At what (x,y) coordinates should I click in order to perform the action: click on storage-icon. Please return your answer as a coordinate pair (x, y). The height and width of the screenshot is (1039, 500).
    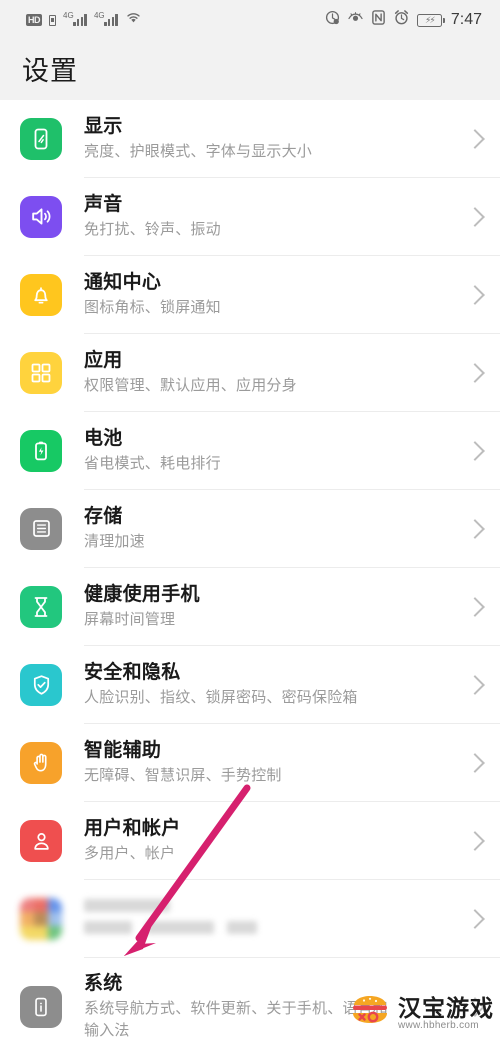
    Looking at the image, I should click on (41, 528).